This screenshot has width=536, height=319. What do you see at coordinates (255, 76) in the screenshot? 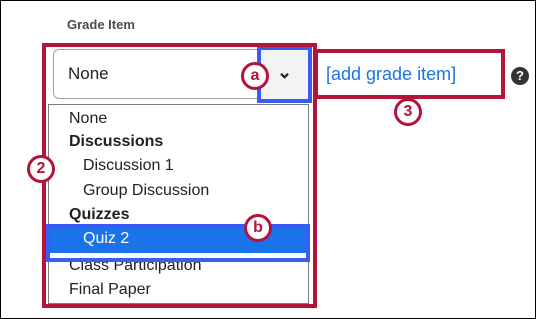
I see `annotation-a: a` at bounding box center [255, 76].